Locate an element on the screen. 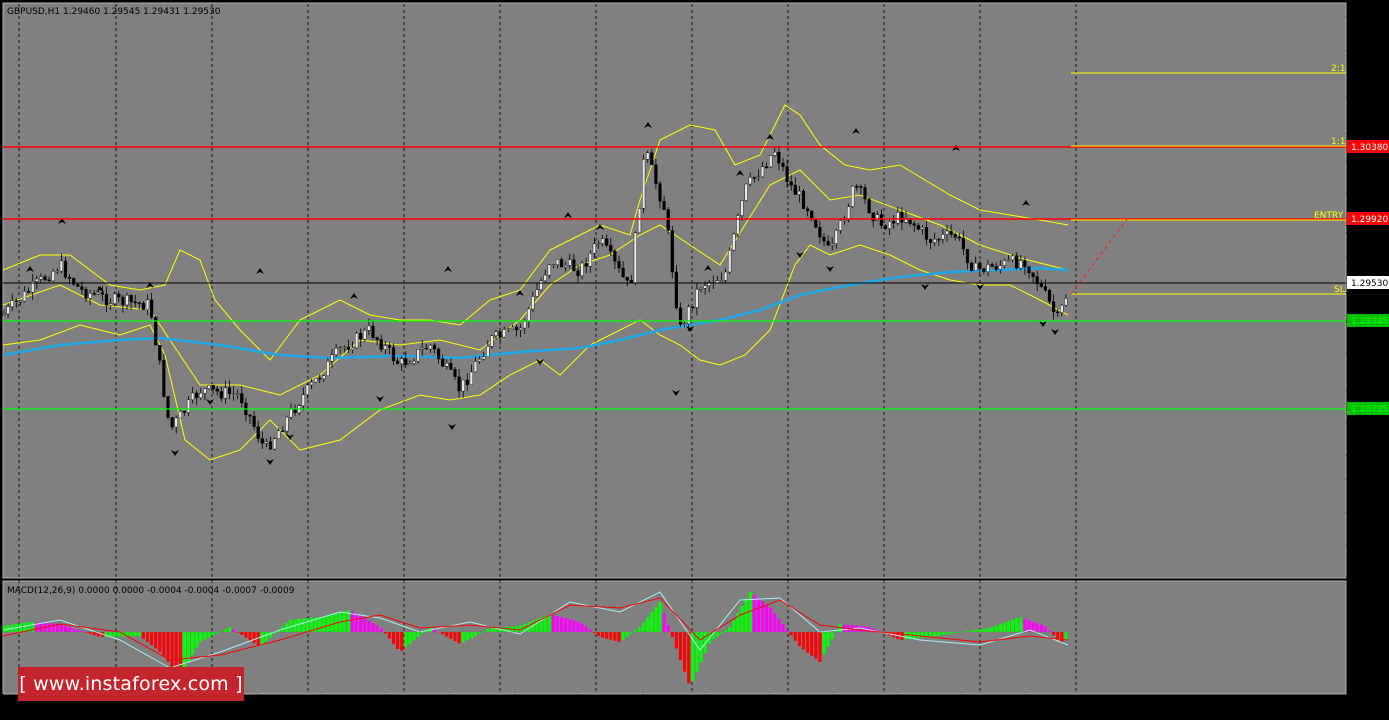 The image size is (1389, 720). price-tick-label: 1.28690 is located at coordinates (1370, 423).